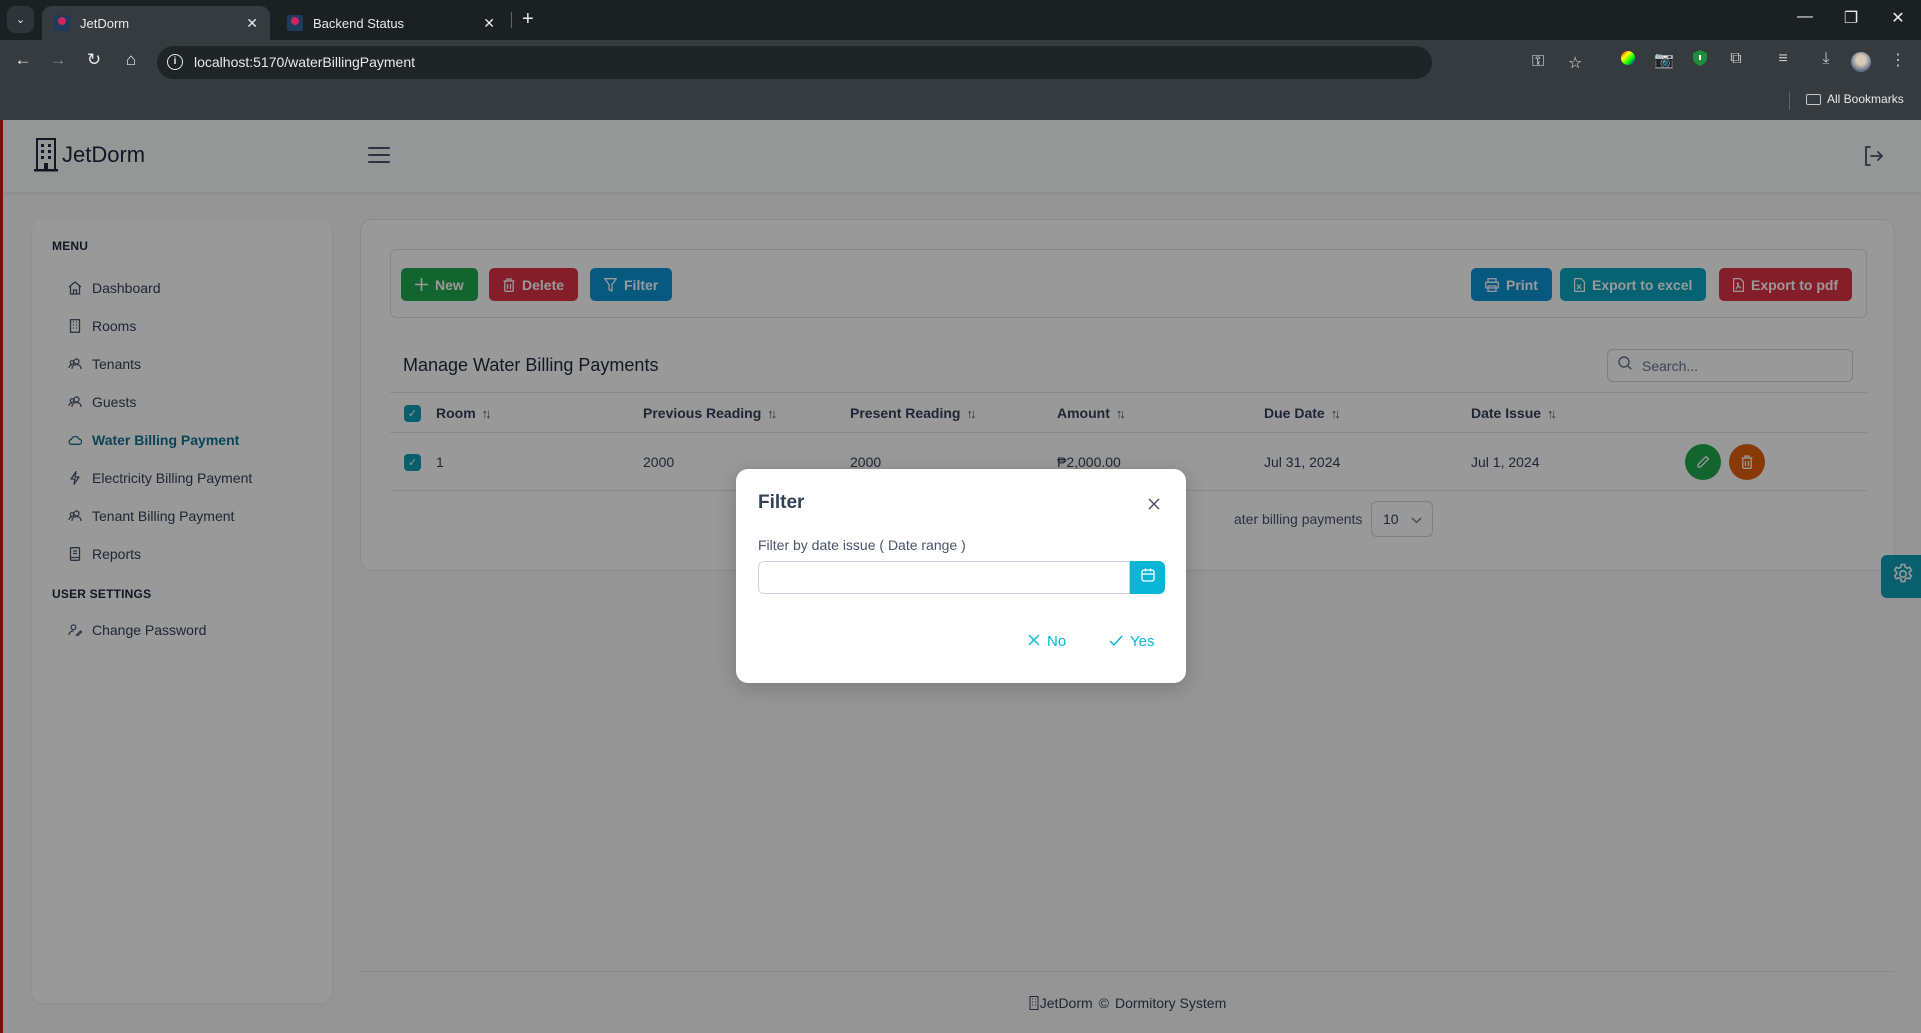 This screenshot has height=1033, width=1921. Describe the element at coordinates (58, 60) in the screenshot. I see `forward-button: →` at that location.